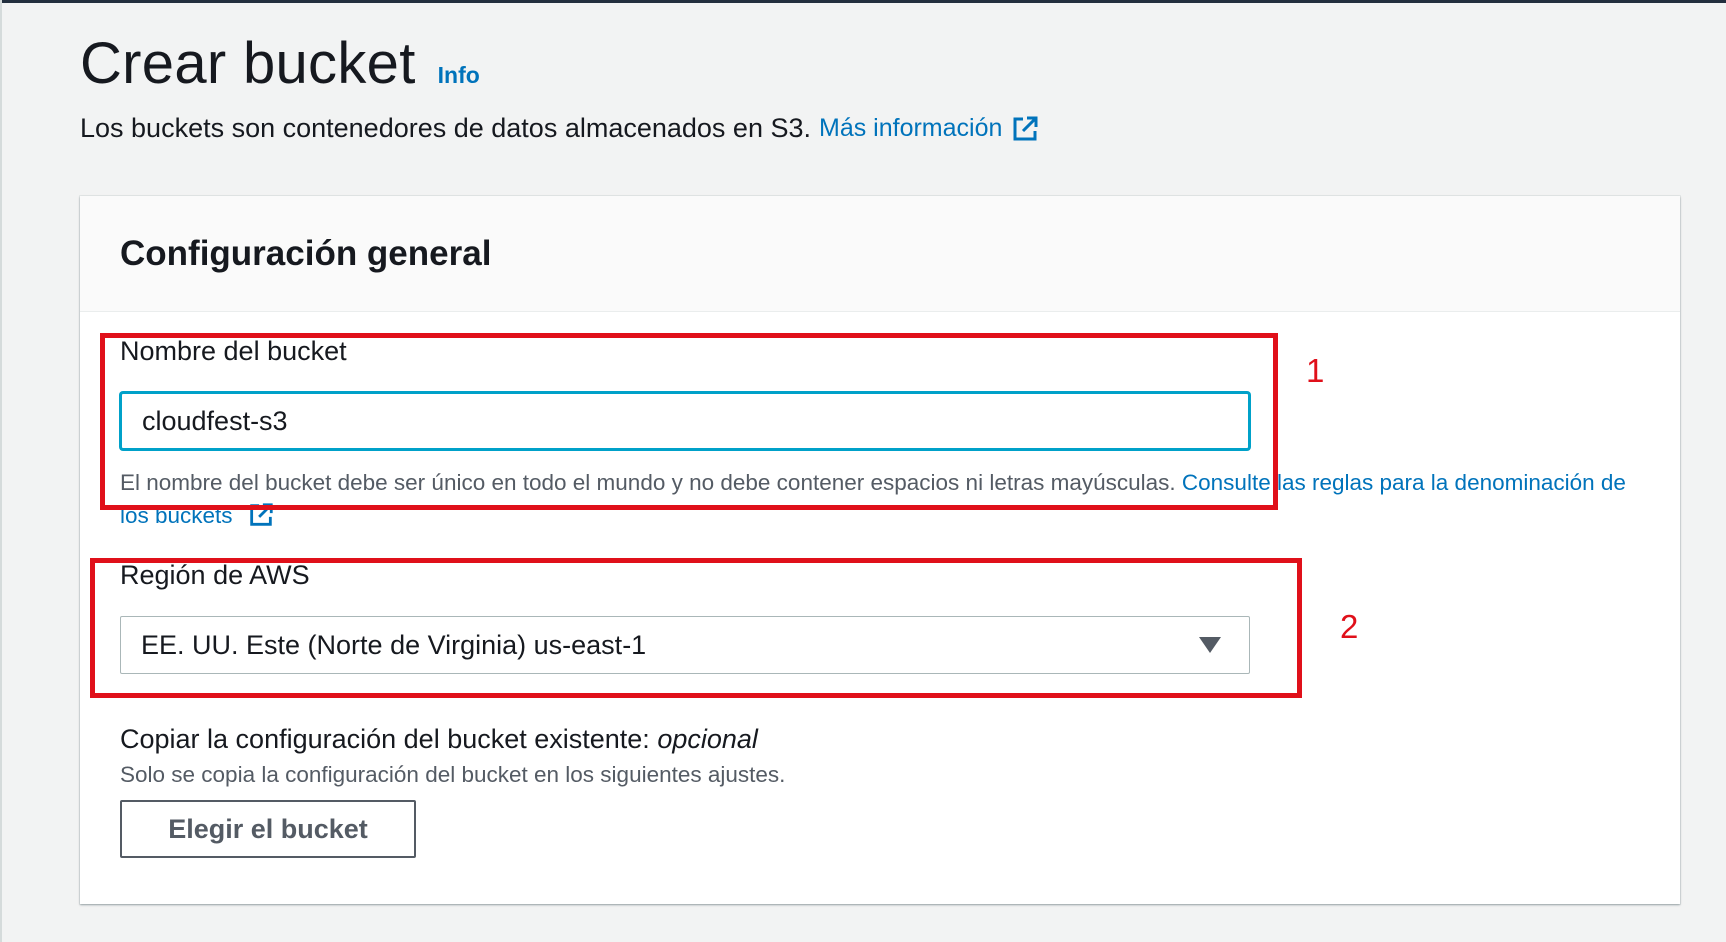  What do you see at coordinates (1315, 370) in the screenshot?
I see `annotation-marker-1: 1` at bounding box center [1315, 370].